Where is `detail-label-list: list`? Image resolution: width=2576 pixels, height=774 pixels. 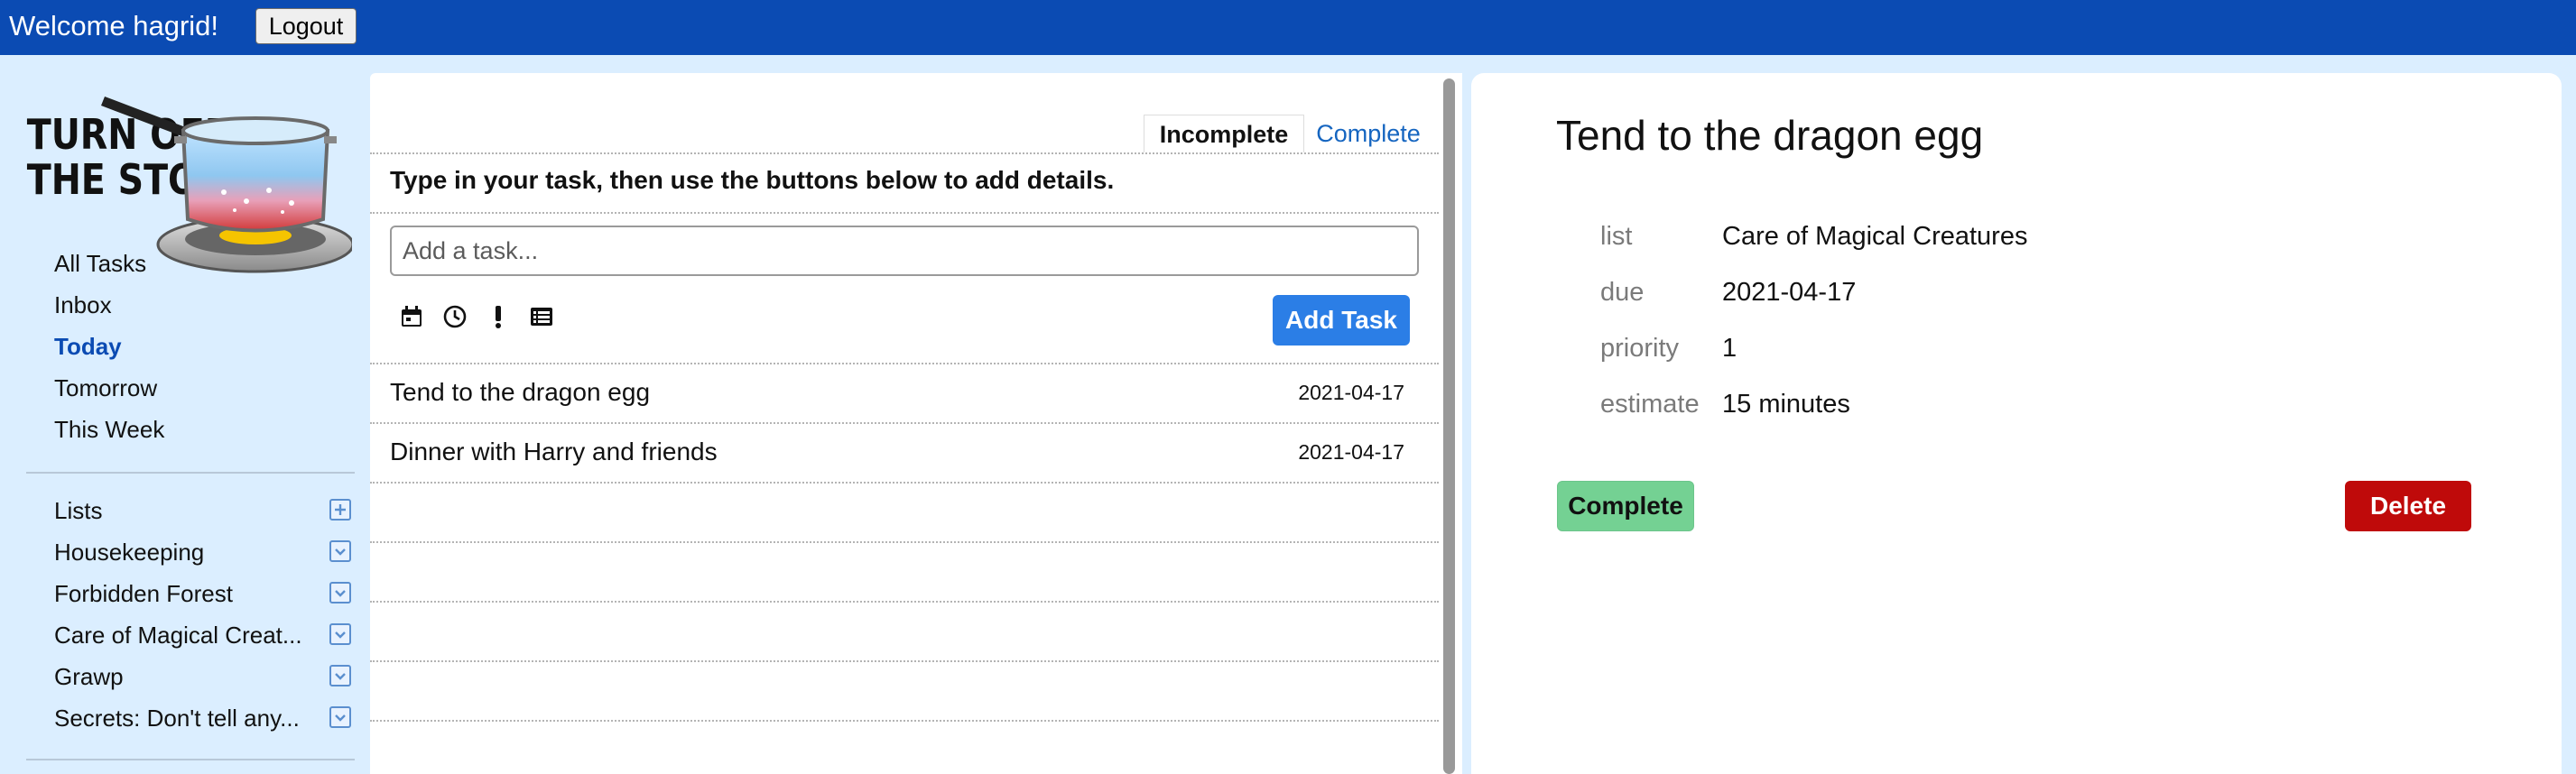 detail-label-list: list is located at coordinates (1617, 236).